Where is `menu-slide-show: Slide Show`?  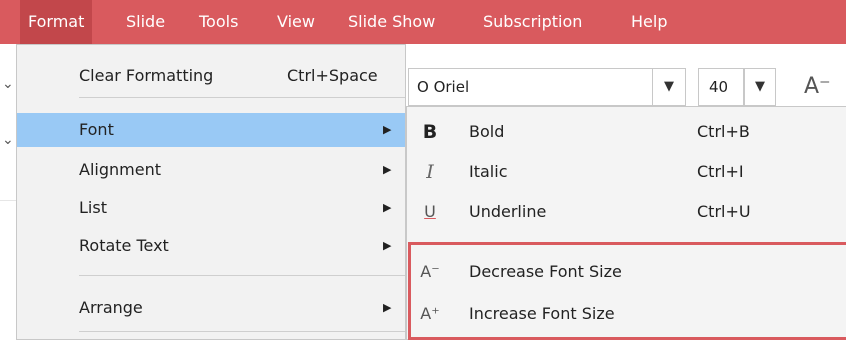
menu-slide-show: Slide Show is located at coordinates (391, 22).